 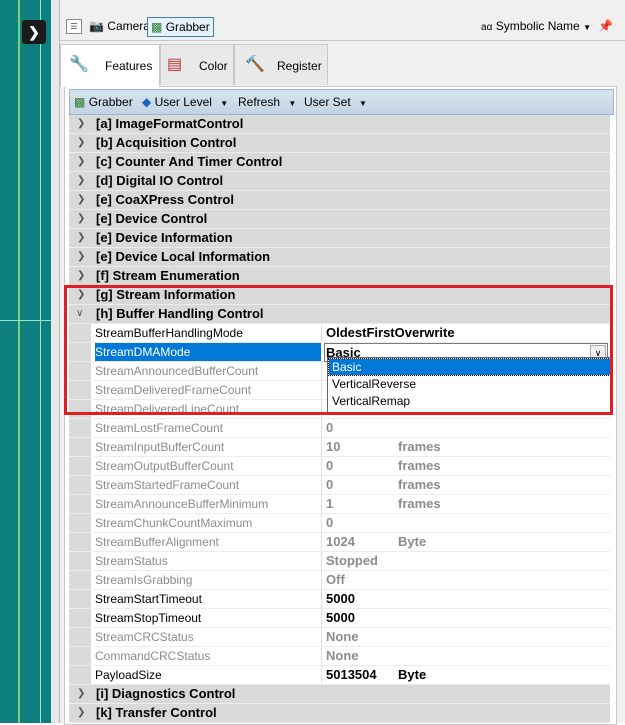 What do you see at coordinates (605, 26) in the screenshot?
I see `pin-icon: 📌` at bounding box center [605, 26].